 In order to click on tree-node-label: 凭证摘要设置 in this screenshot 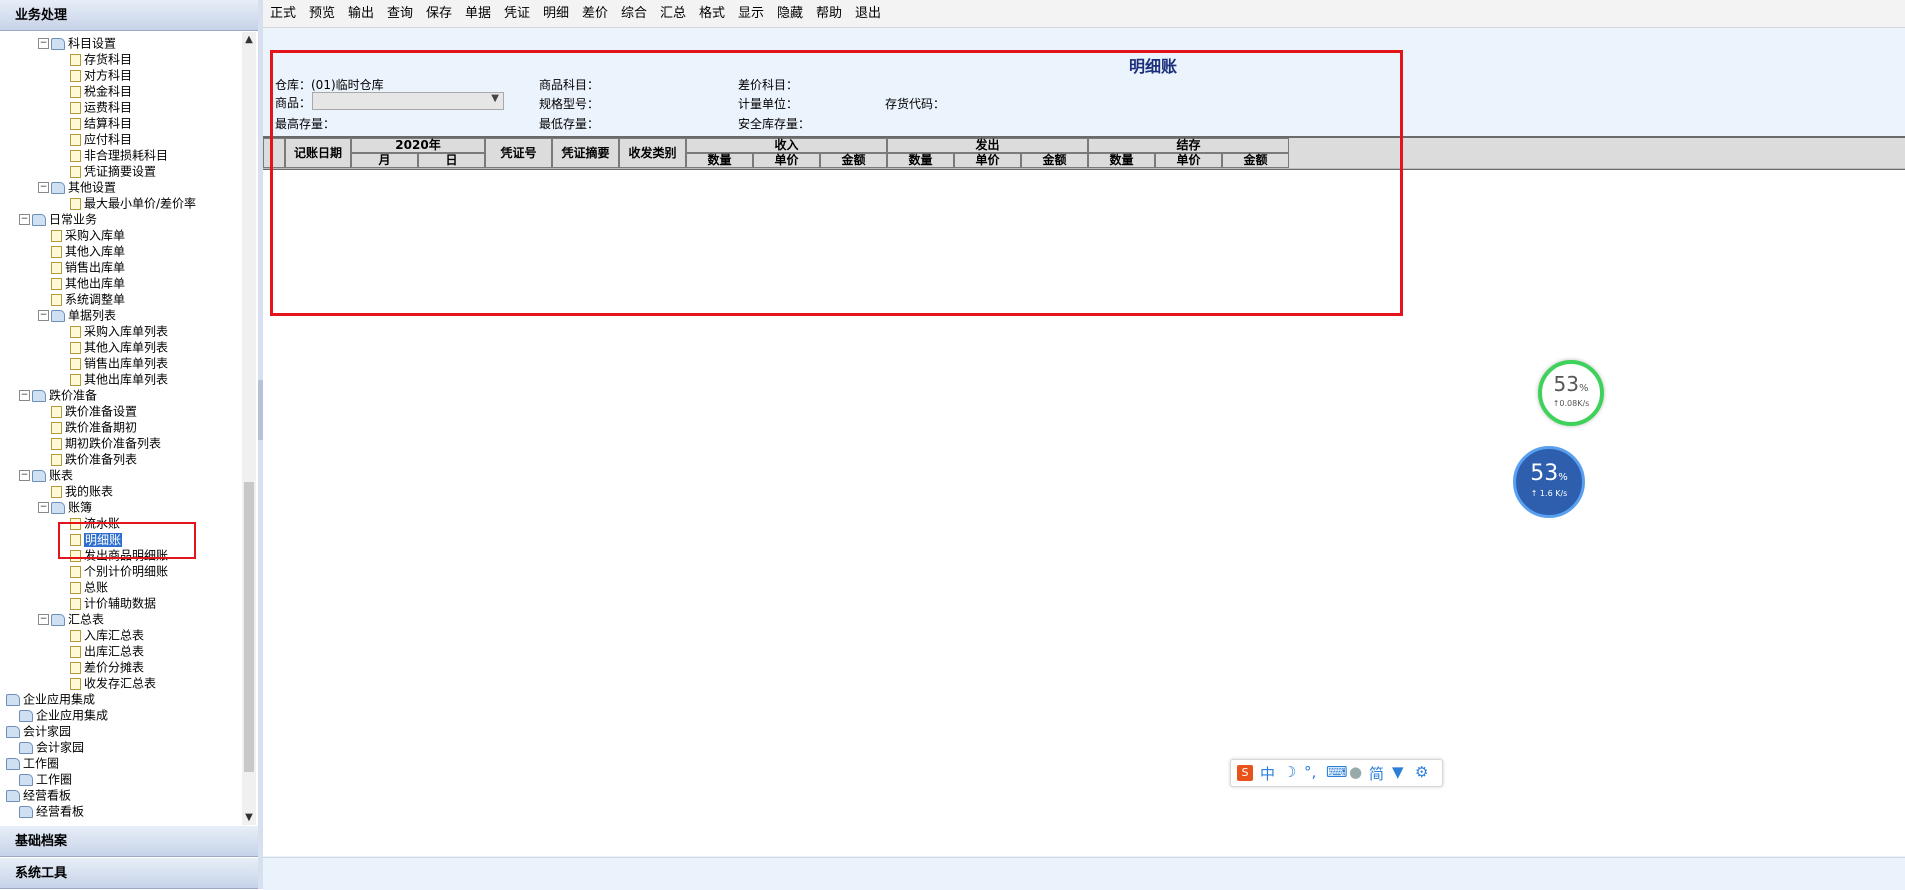, I will do `click(120, 171)`.